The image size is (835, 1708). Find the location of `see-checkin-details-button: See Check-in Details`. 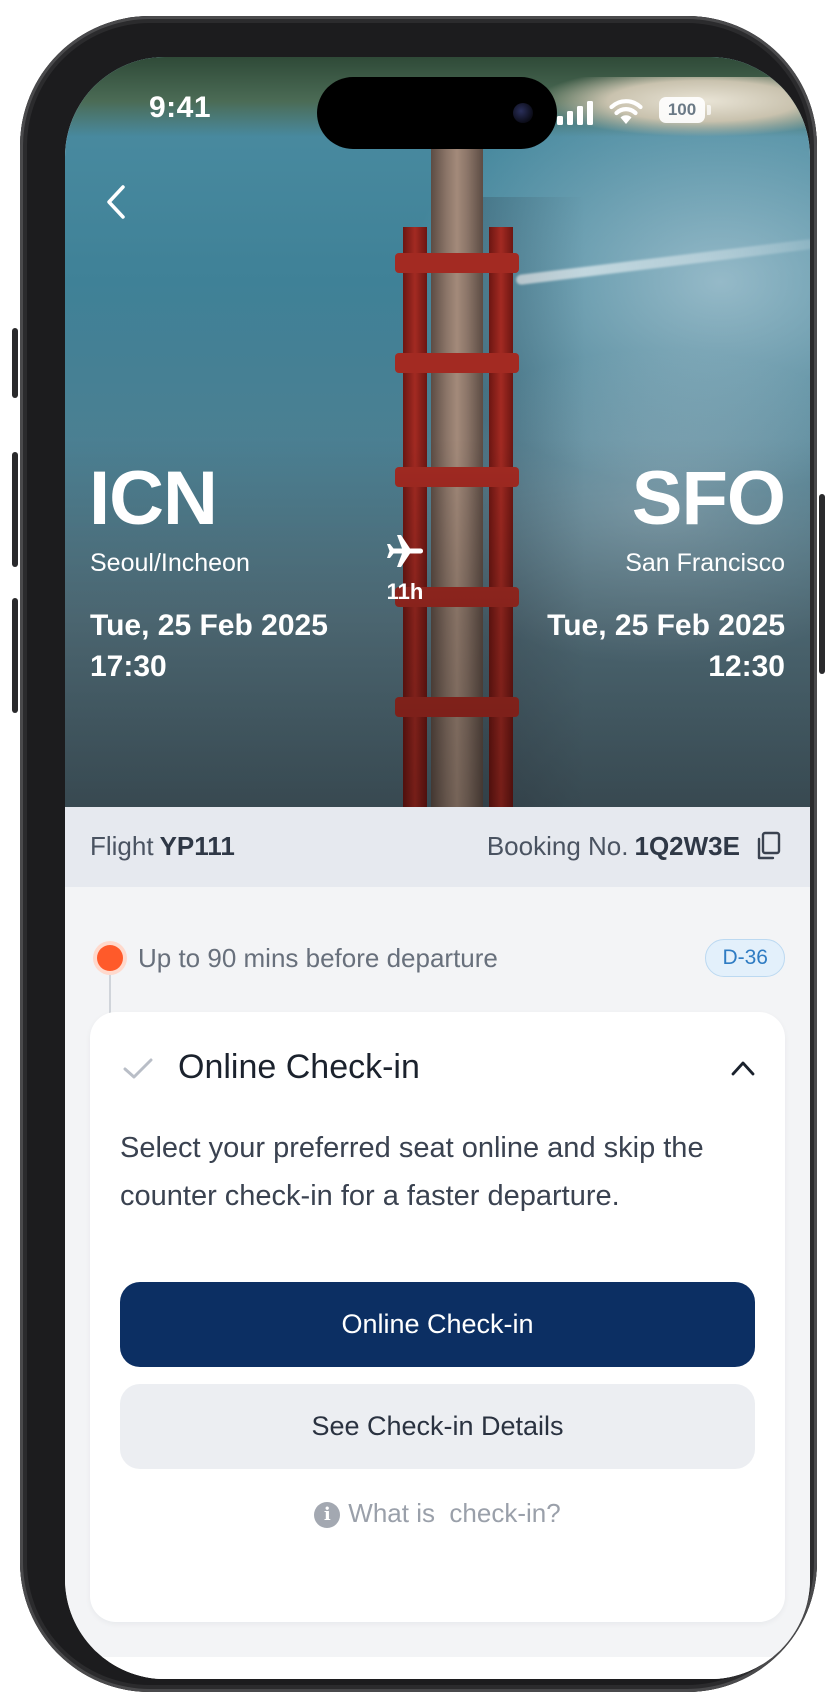

see-checkin-details-button: See Check-in Details is located at coordinates (437, 1426).